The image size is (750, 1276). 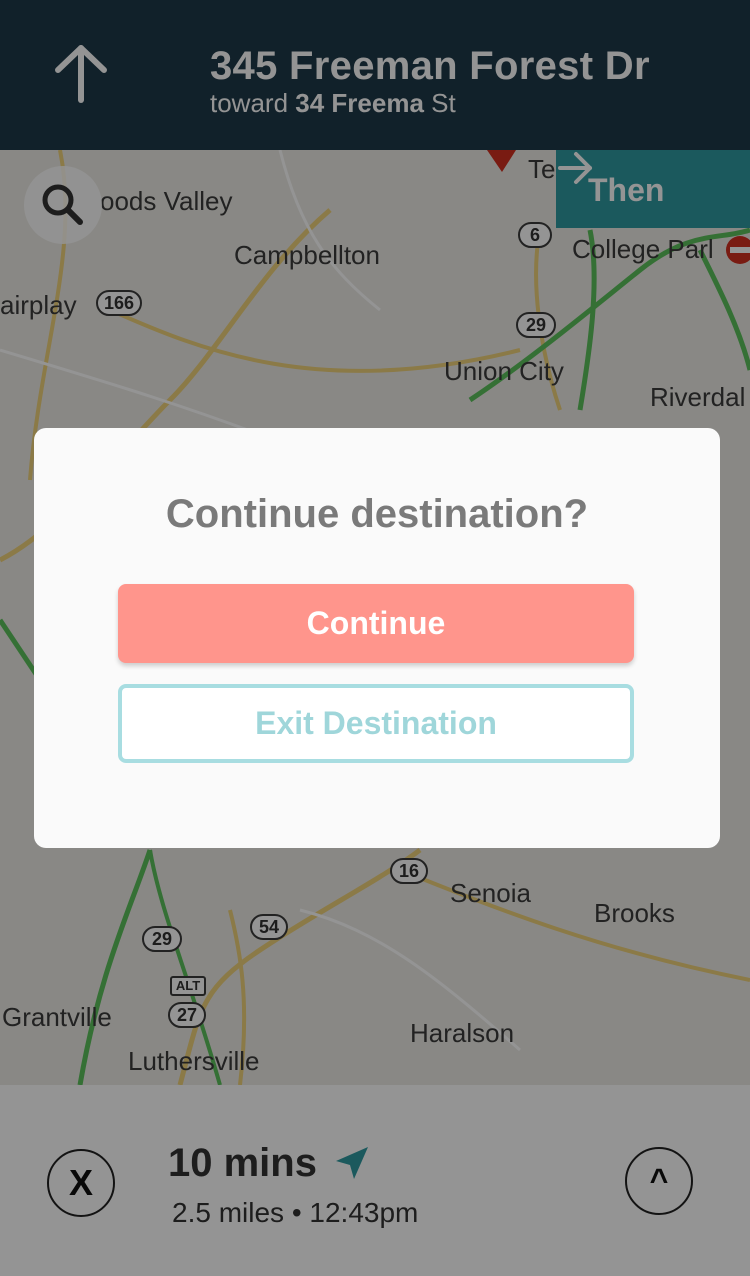 What do you see at coordinates (376, 723) in the screenshot?
I see `exit-destination-button: Exit Destination` at bounding box center [376, 723].